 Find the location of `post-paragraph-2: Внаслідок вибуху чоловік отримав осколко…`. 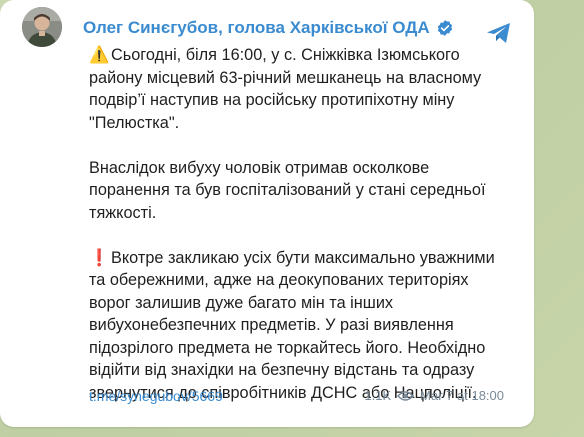

post-paragraph-2: Внаслідок вибуху чоловік отримав осколко… is located at coordinates (301, 191).